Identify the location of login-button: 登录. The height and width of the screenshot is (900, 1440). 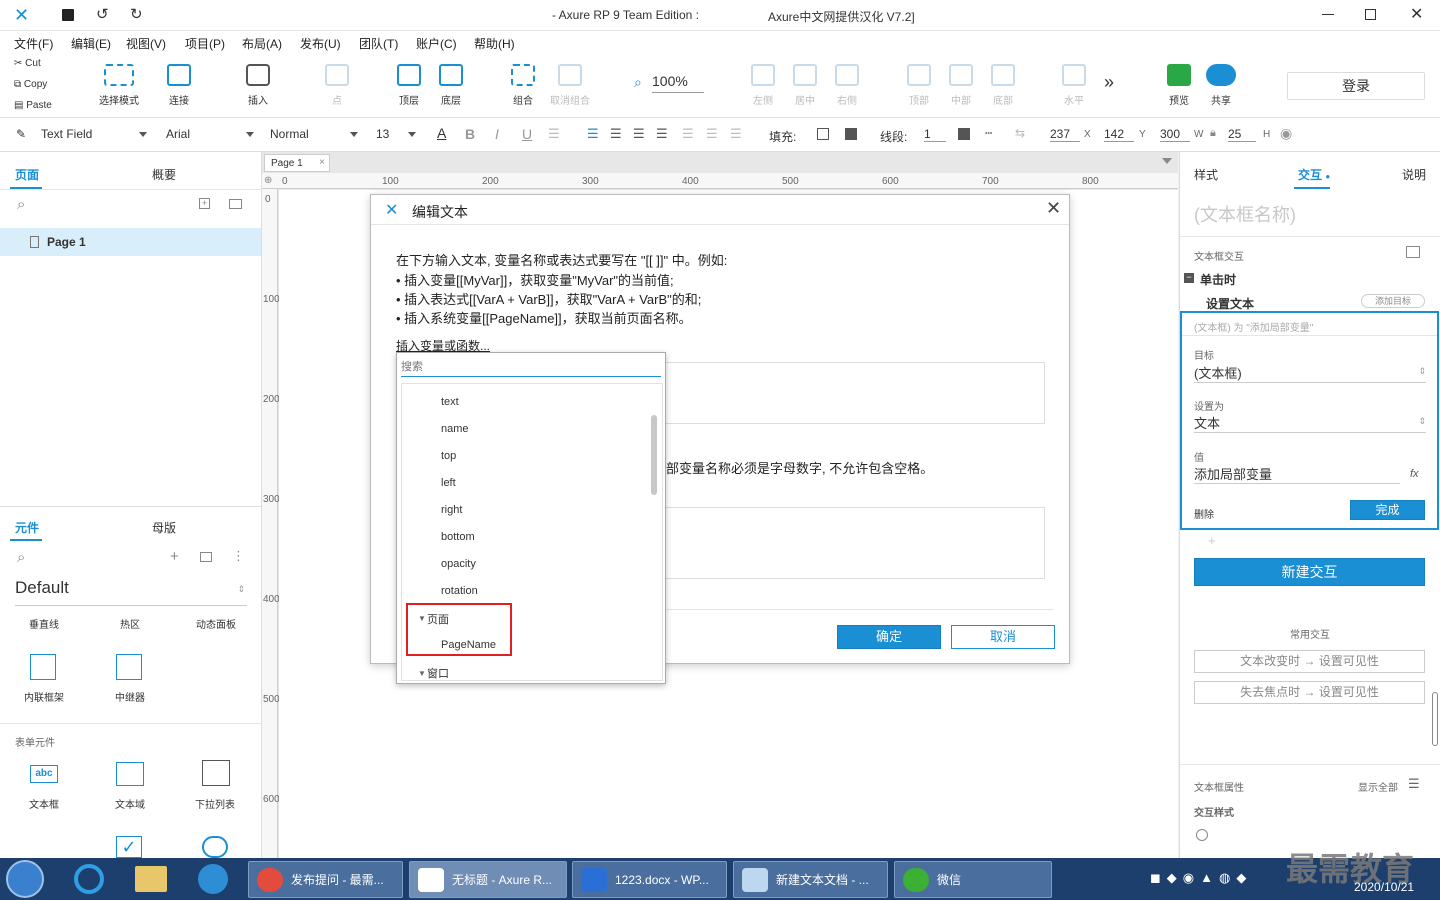
(1356, 86).